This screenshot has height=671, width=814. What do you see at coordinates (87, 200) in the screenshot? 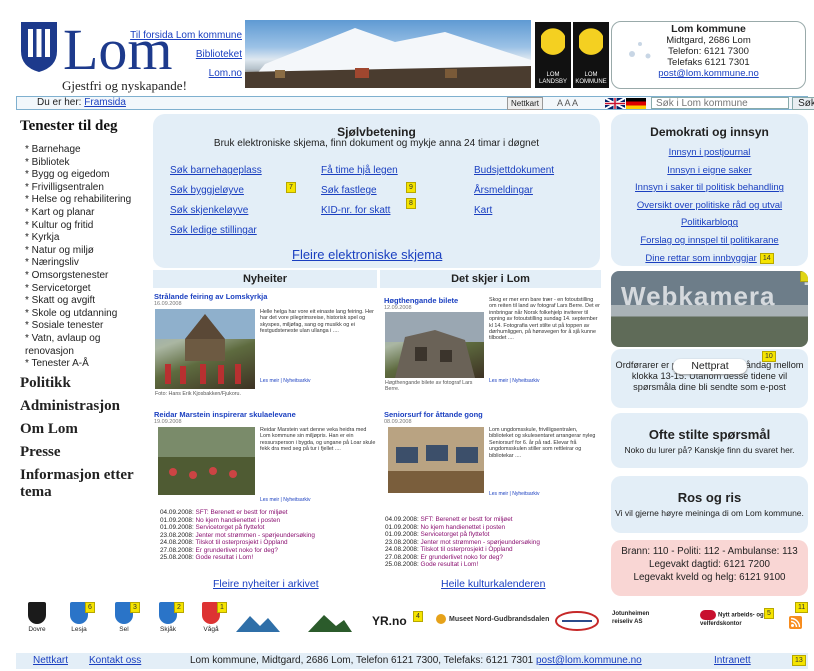
I see `nav-item: Helse og rehabilitering` at bounding box center [87, 200].